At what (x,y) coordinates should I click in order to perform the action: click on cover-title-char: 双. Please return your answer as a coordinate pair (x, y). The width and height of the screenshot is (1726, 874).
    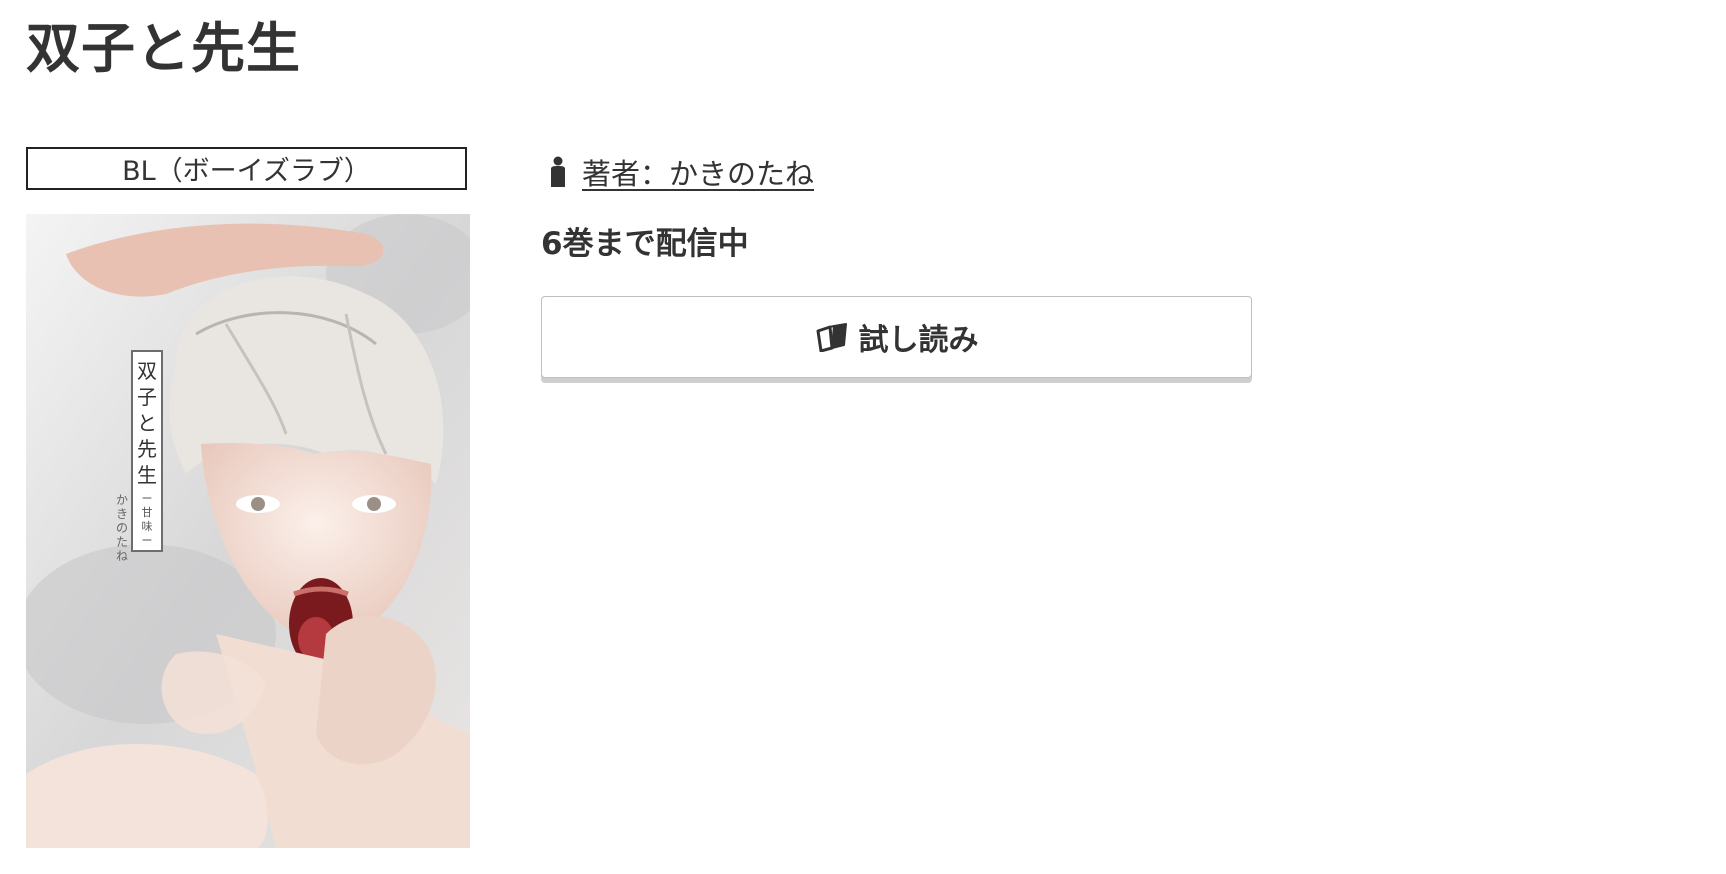
    Looking at the image, I should click on (147, 371).